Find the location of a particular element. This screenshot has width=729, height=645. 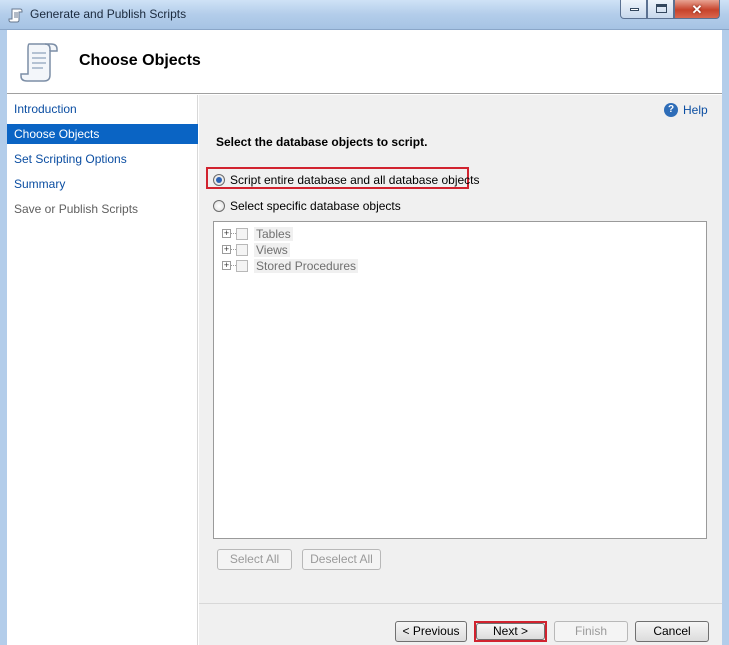

tree-item-label: Tables is located at coordinates (273, 233).